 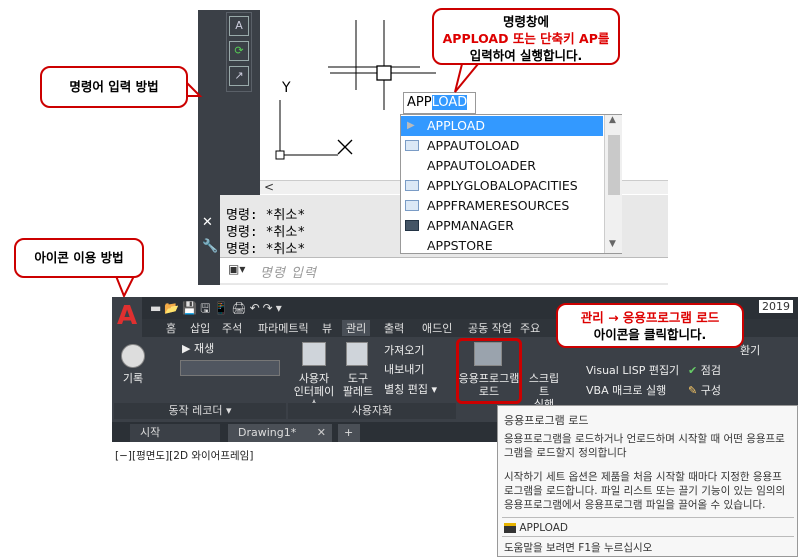 I want to click on tooltip-title: 응용프로그램 로드, so click(x=546, y=420).